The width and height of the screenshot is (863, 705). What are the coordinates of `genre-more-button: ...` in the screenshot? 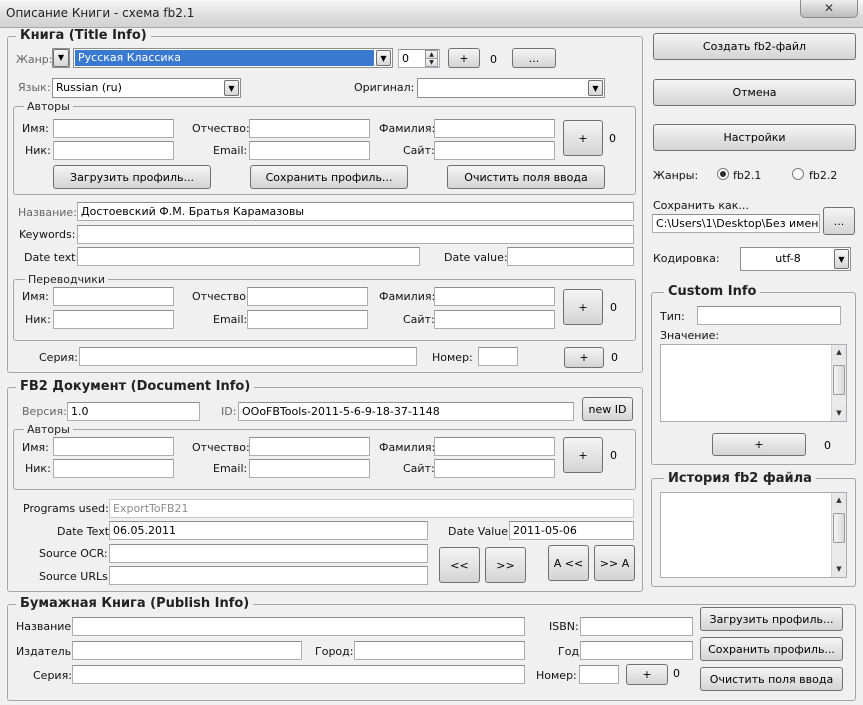 It's located at (534, 58).